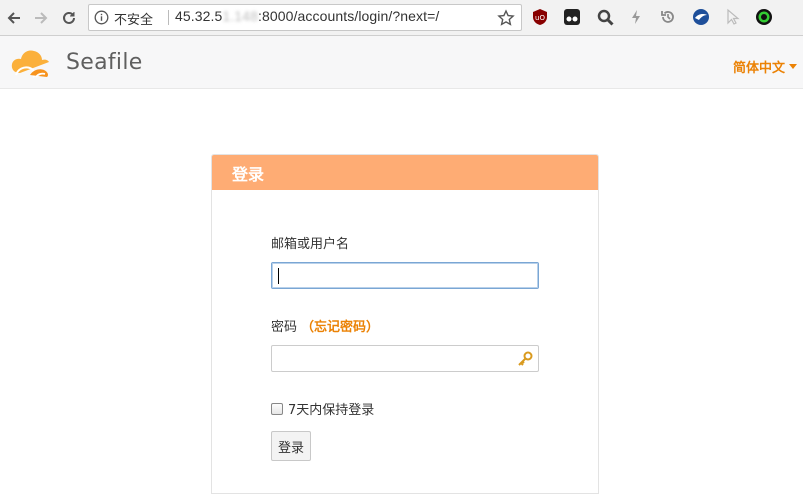 The width and height of the screenshot is (803, 494). I want to click on back-button, so click(14, 18).